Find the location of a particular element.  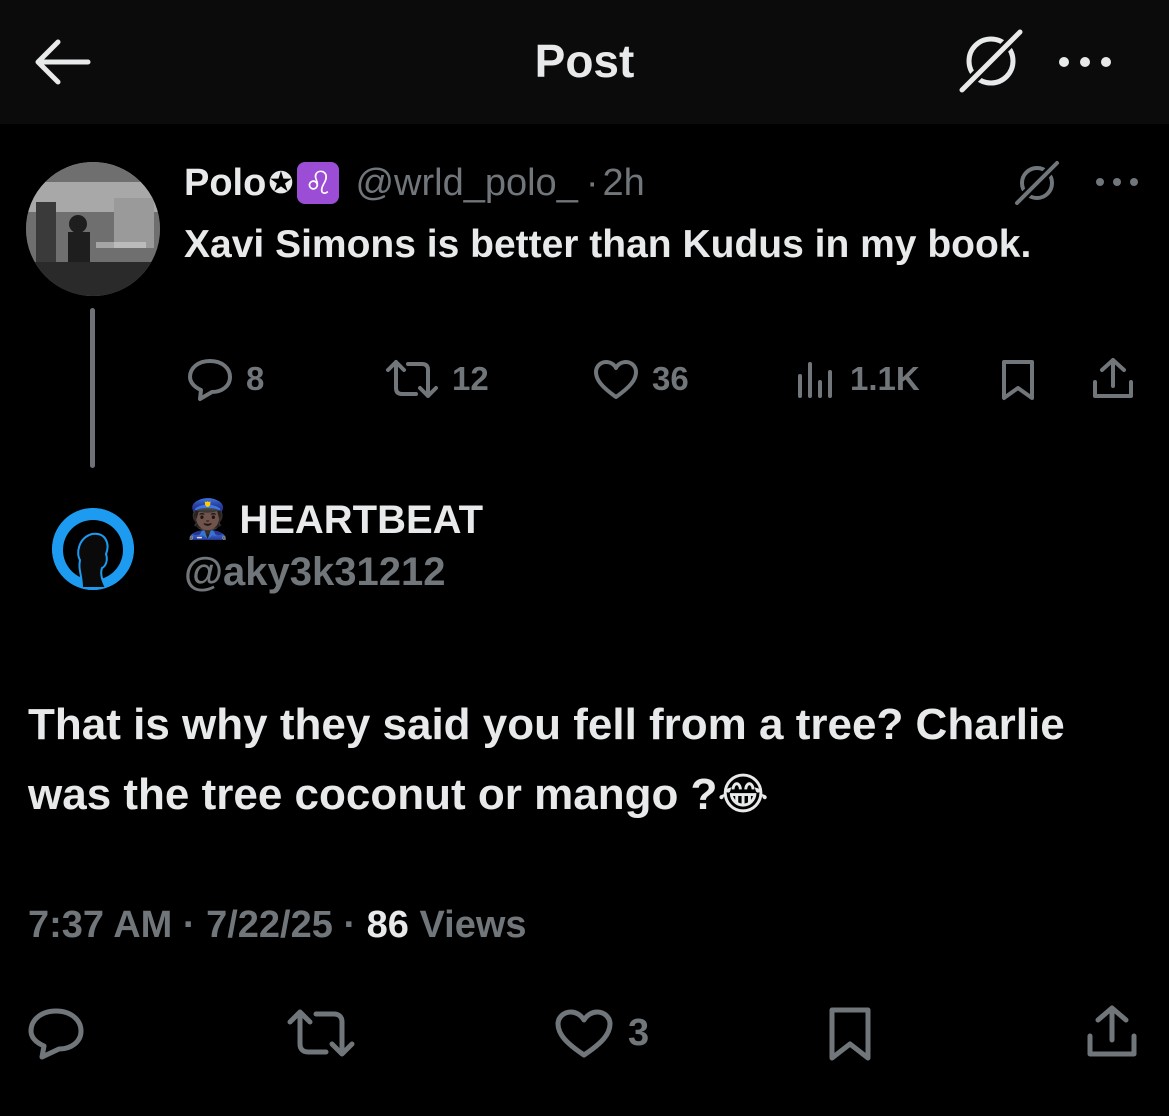

like-button: 3 is located at coordinates (601, 1033).